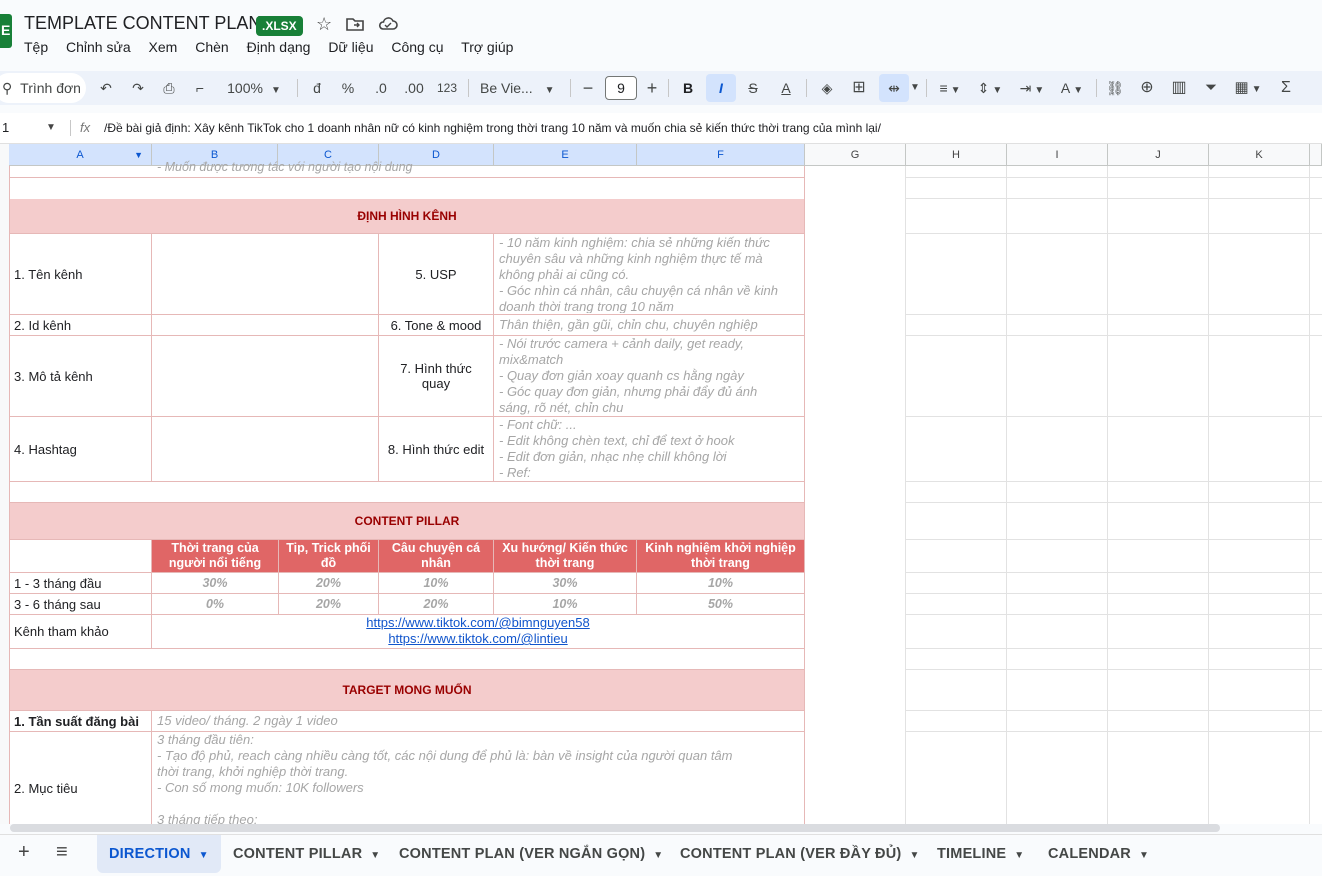  I want to click on menu-tools: Công cụ, so click(417, 47).